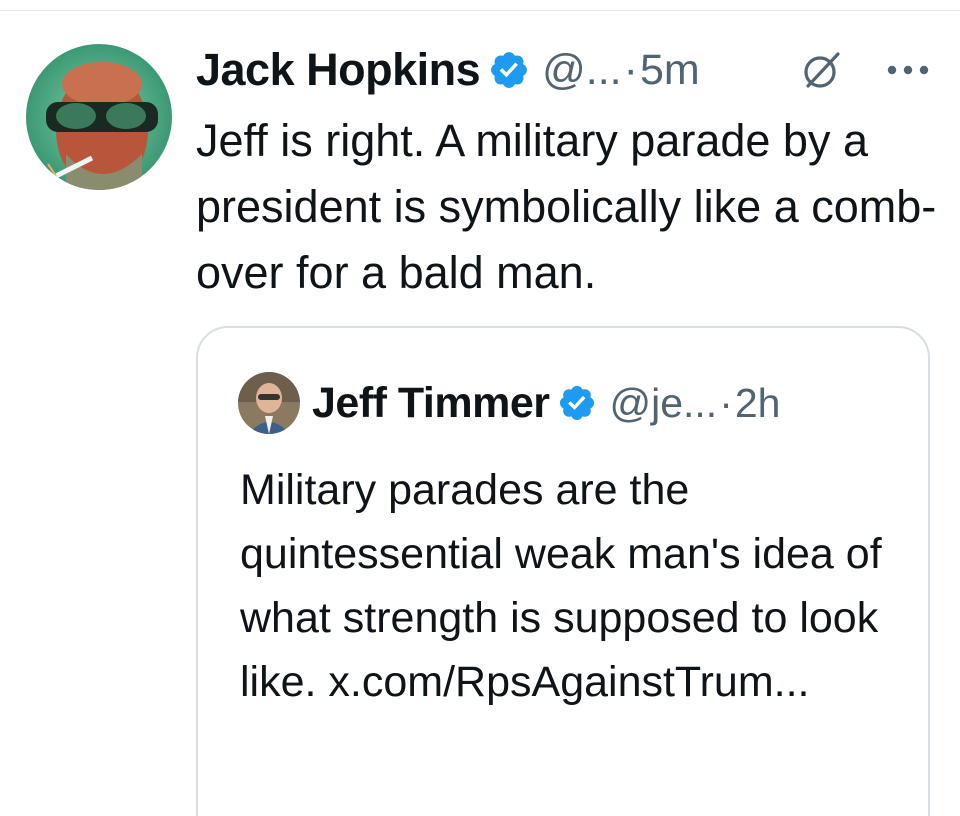 This screenshot has height=816, width=960. Describe the element at coordinates (865, 70) in the screenshot. I see `tweet-actions-top` at that location.